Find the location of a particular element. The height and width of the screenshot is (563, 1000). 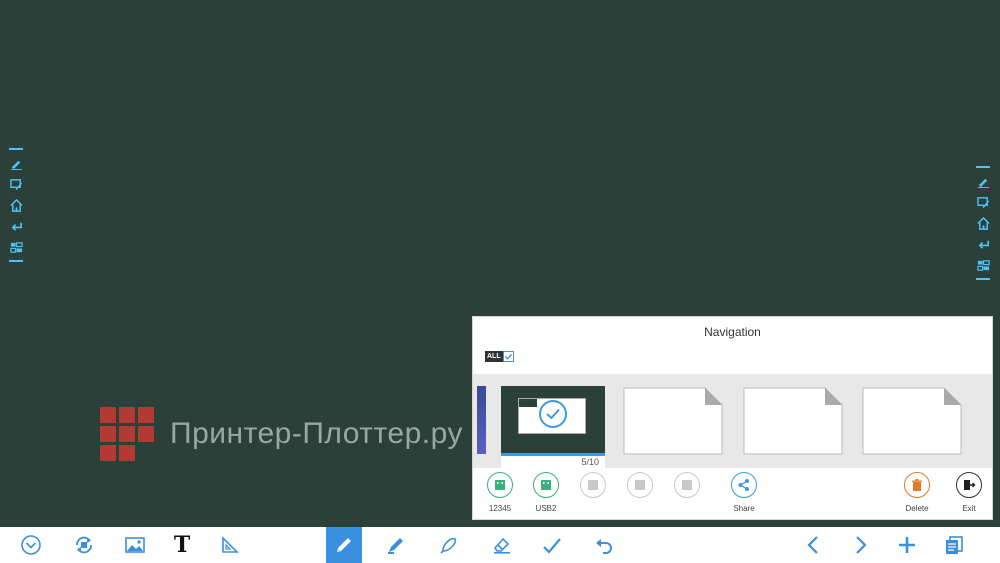

previous-thumbnail-edge is located at coordinates (481, 420).